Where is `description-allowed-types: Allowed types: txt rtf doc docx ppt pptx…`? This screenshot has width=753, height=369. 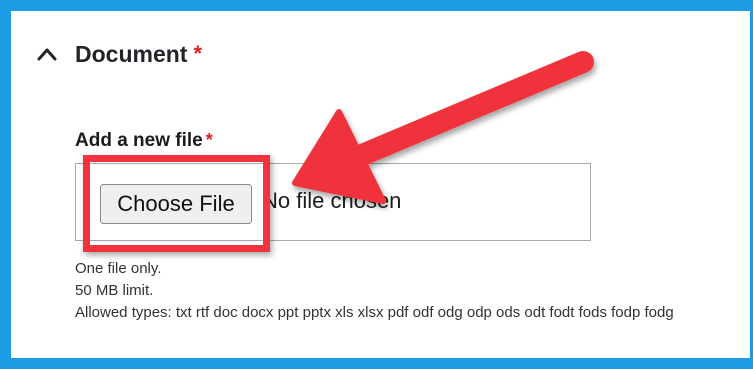 description-allowed-types: Allowed types: txt rtf doc docx ppt pptx… is located at coordinates (374, 312).